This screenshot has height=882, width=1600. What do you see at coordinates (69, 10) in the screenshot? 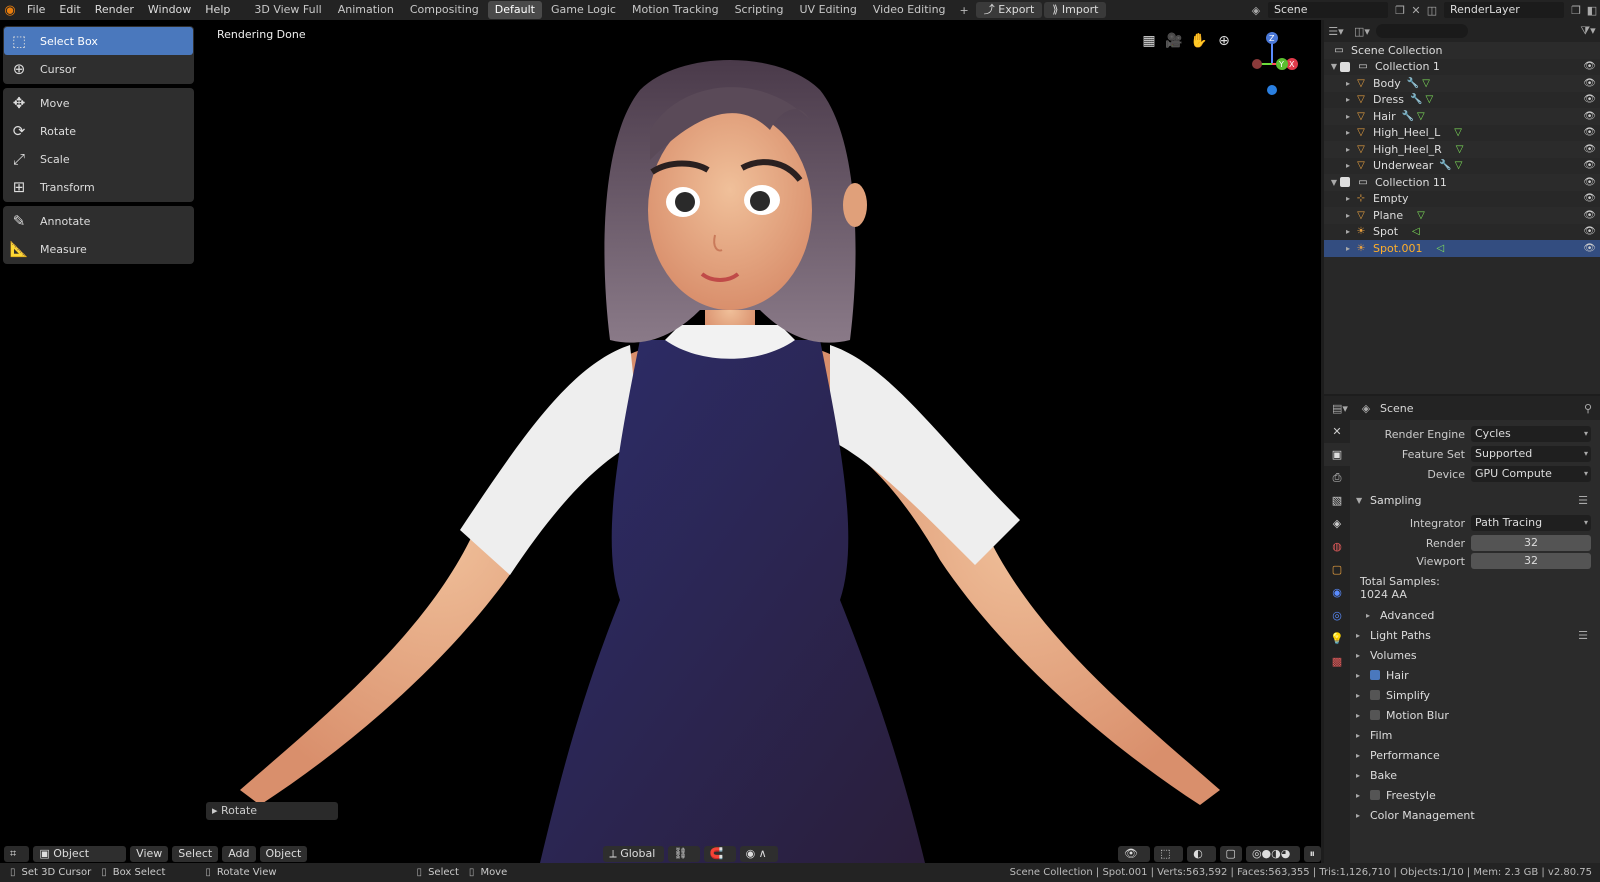
I see `menu-edit: Edit` at bounding box center [69, 10].